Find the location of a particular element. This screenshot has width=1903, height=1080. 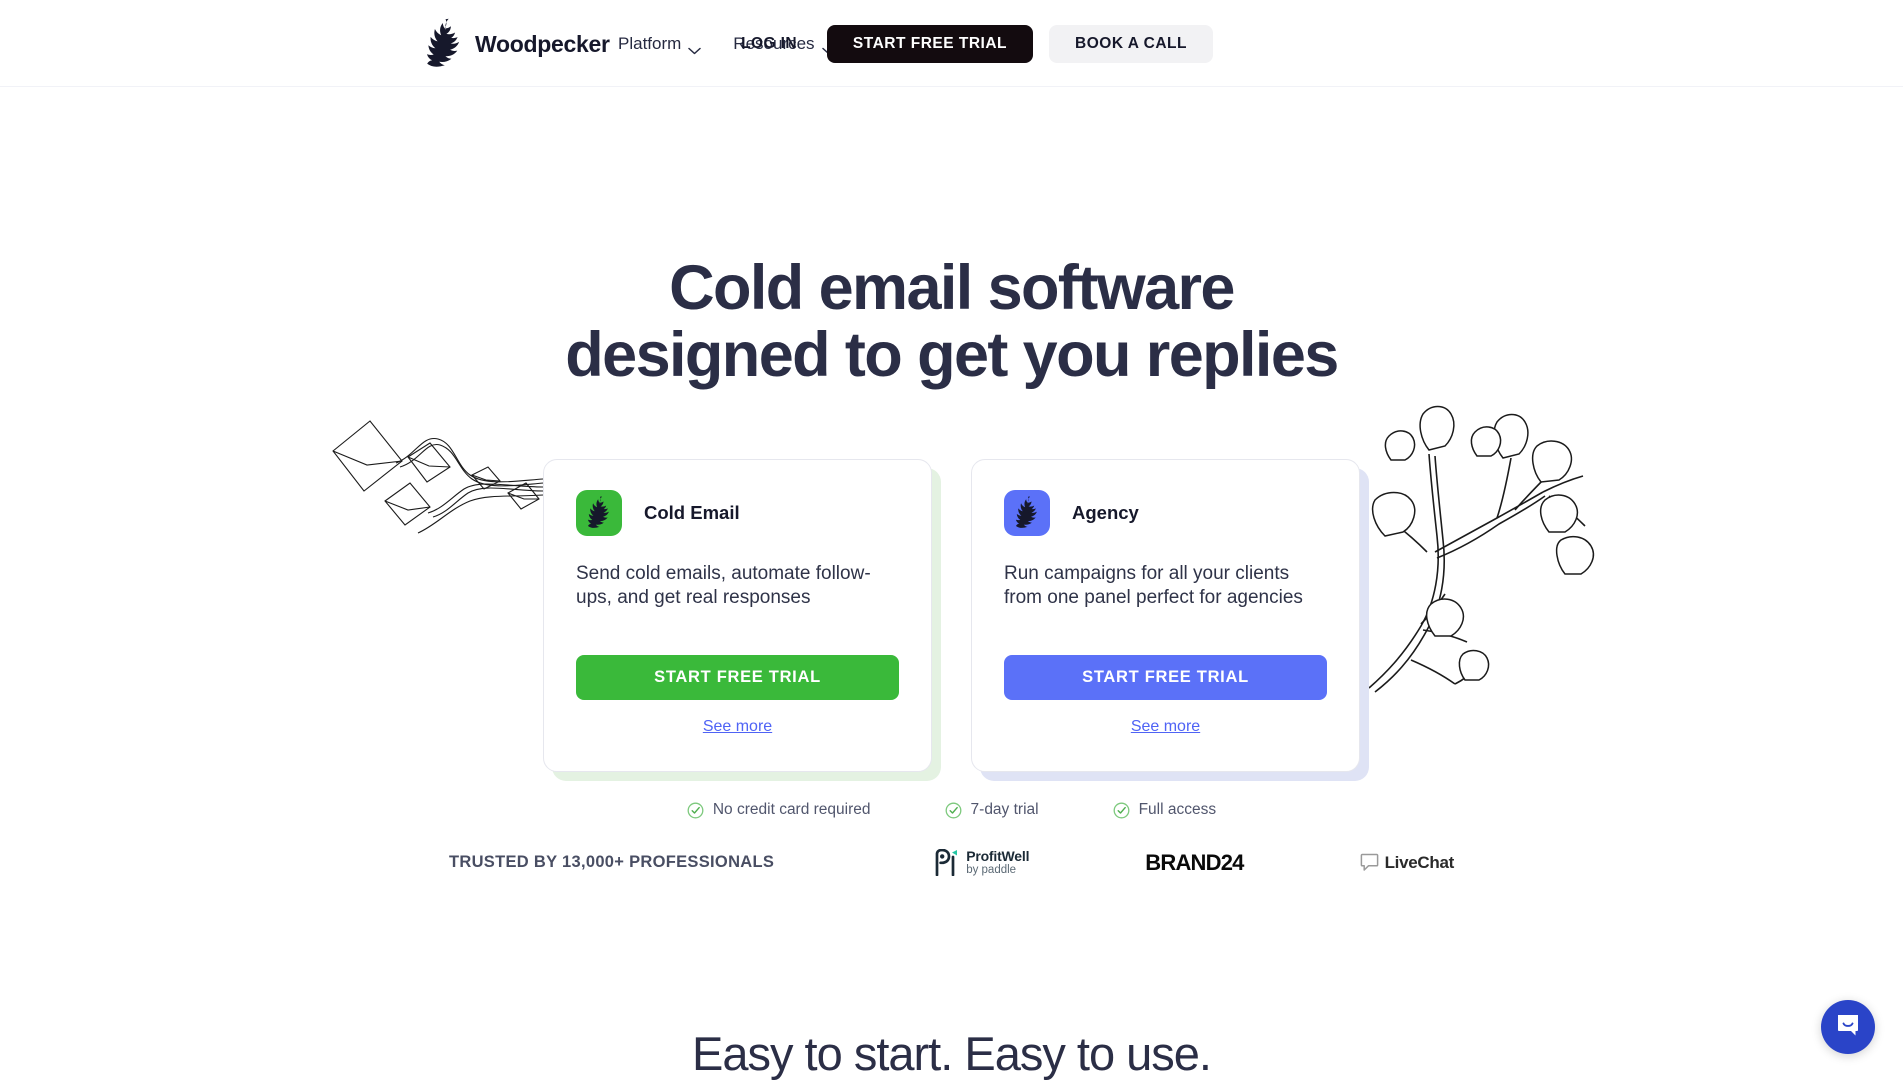

livechat-logo: LiveChat is located at coordinates (1407, 863).